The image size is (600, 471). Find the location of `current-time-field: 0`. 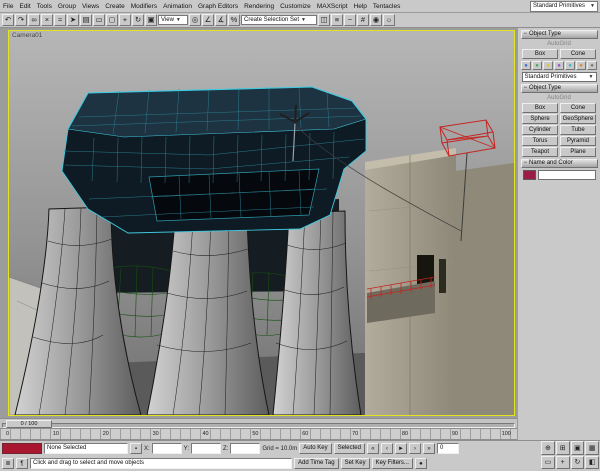

current-time-field: 0 is located at coordinates (447, 448).